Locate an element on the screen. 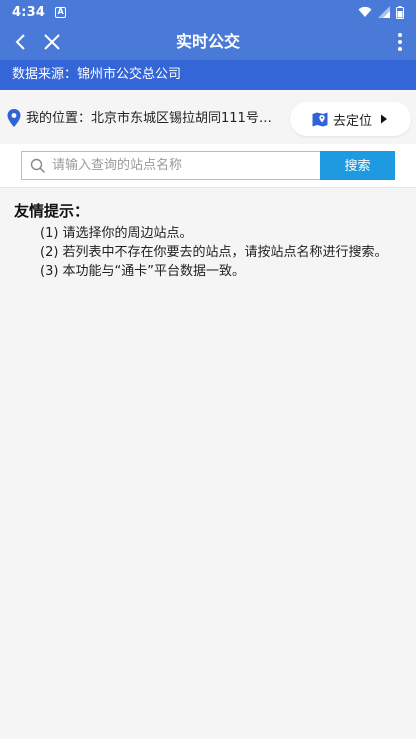 The height and width of the screenshot is (739, 416). map-icon is located at coordinates (320, 119).